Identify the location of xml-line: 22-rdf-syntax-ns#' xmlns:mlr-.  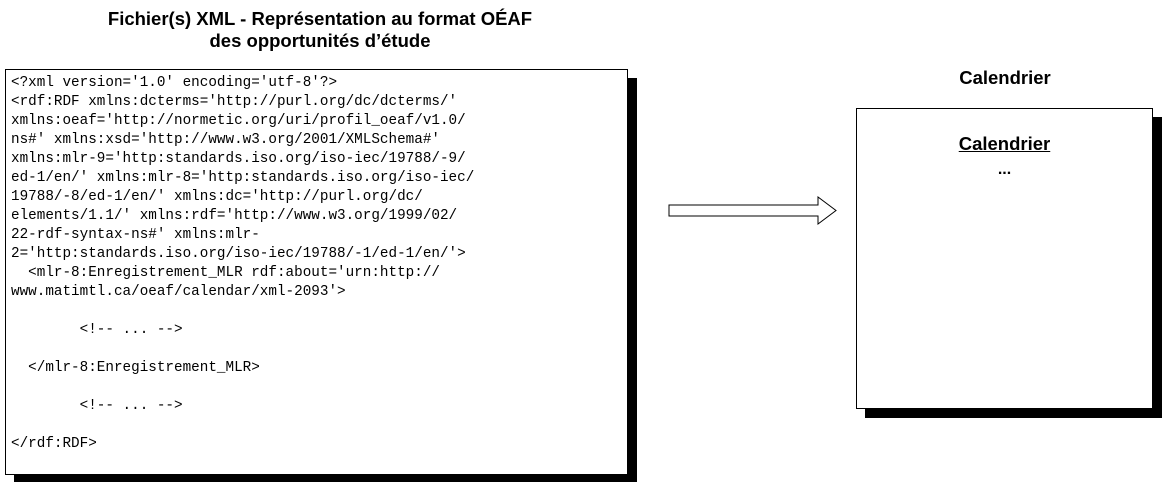
(135, 235).